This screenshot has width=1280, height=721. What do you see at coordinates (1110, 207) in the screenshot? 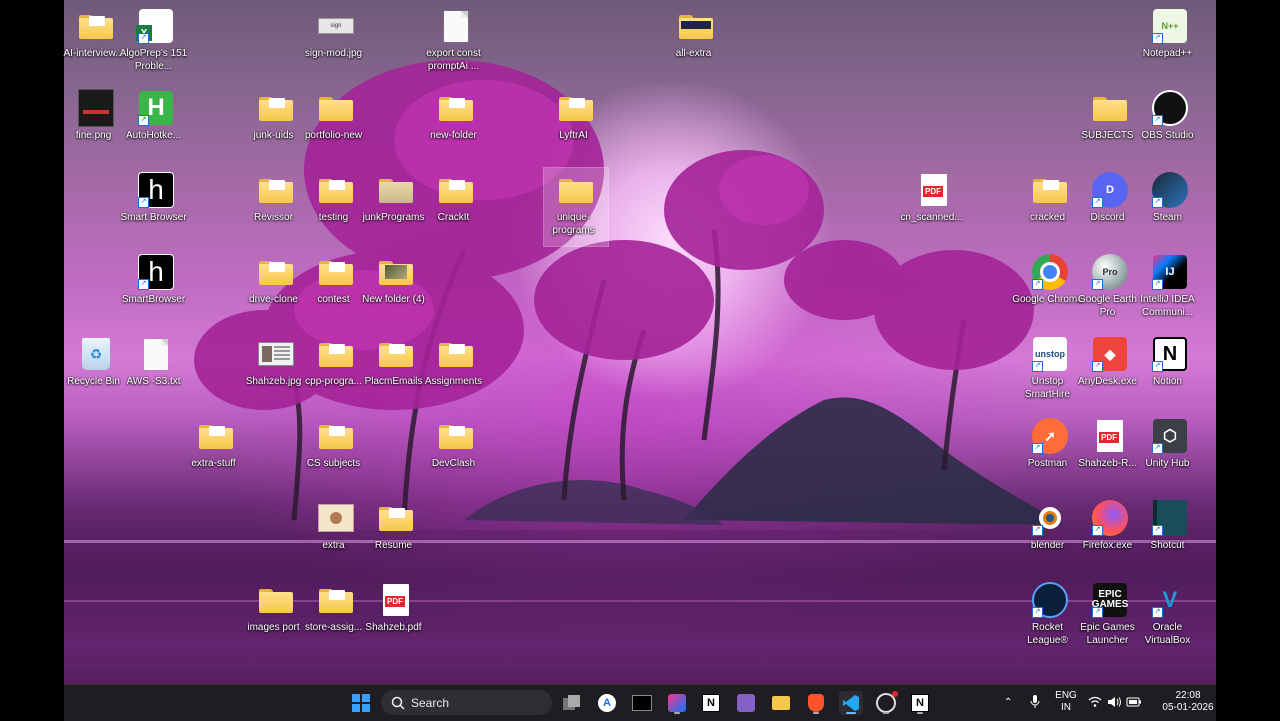
I see `desktop-icon-discord: D ↗ Discord` at bounding box center [1110, 207].